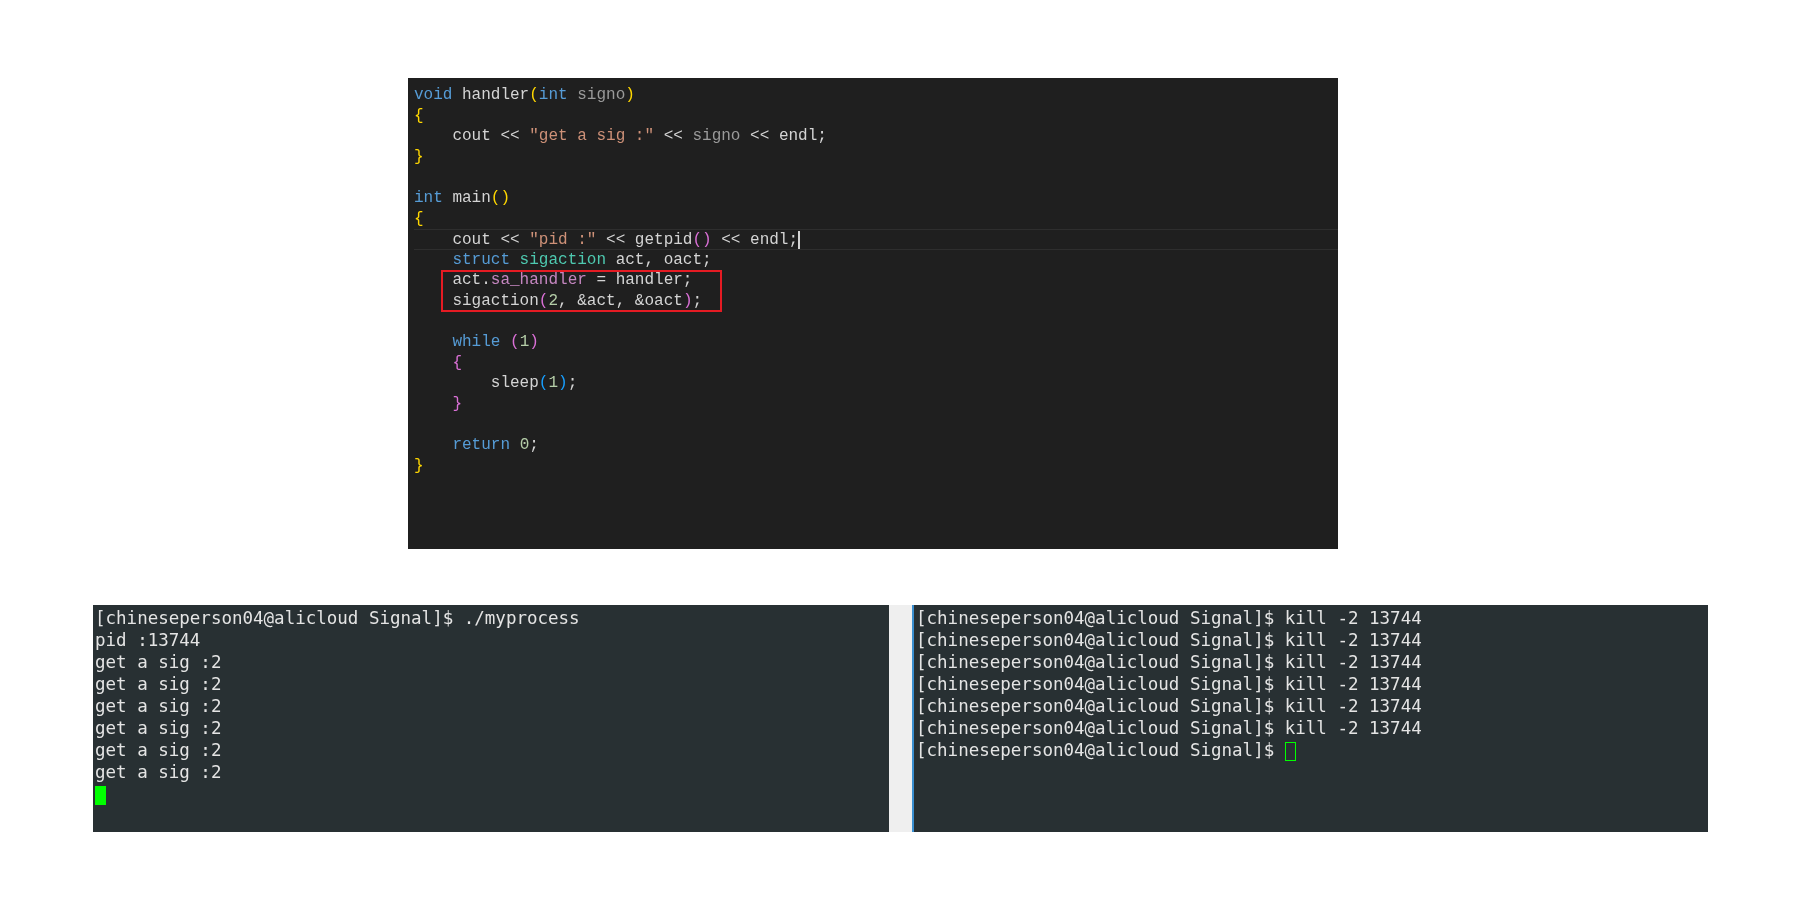  Describe the element at coordinates (462, 198) in the screenshot. I see `code-line: int main()` at that location.